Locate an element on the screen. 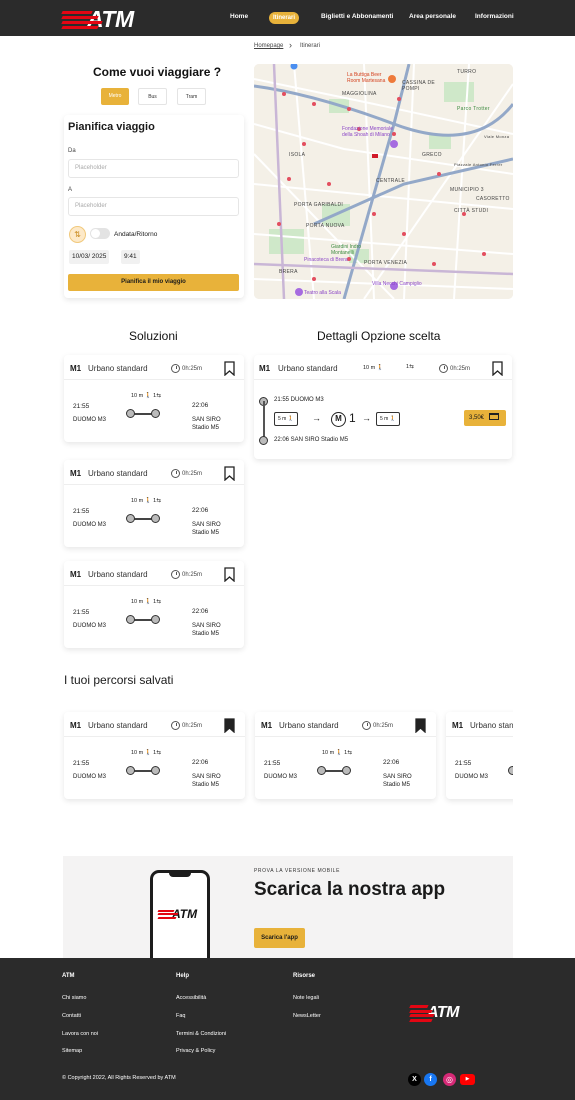  x-icon: X is located at coordinates (414, 1079).